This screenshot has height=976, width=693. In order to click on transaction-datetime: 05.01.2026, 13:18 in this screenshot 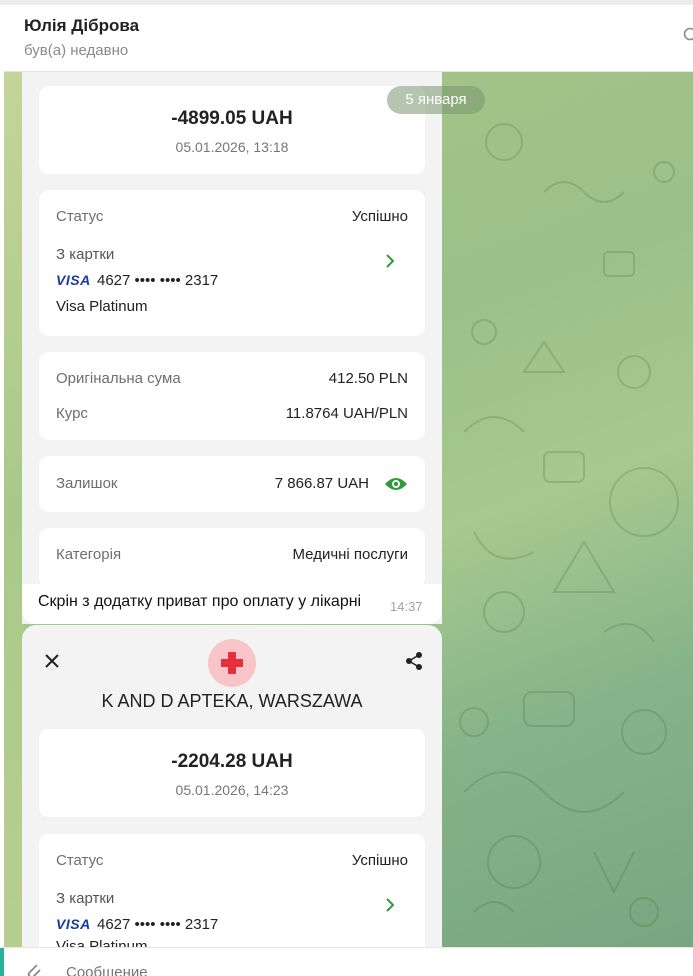, I will do `click(232, 147)`.